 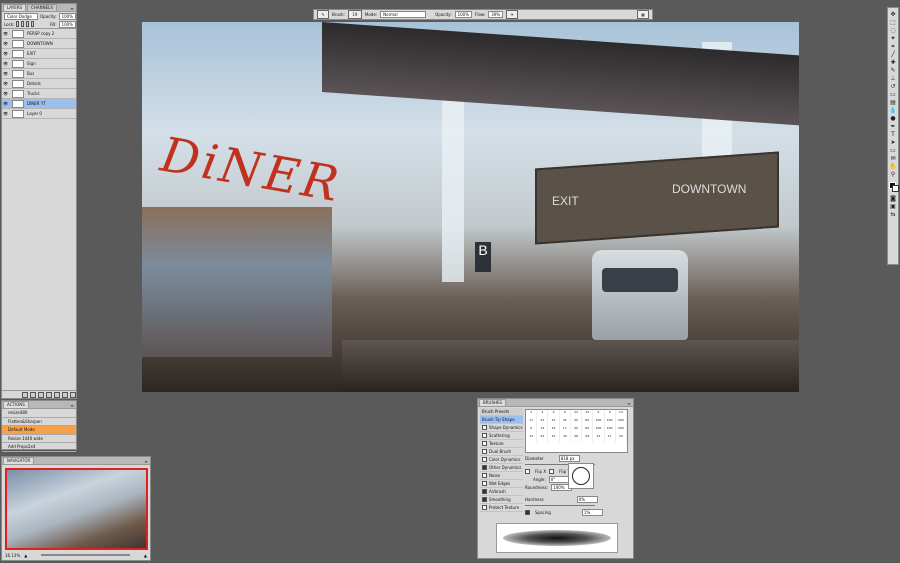 I want to click on diameter-field: 818 px, so click(x=569, y=458).